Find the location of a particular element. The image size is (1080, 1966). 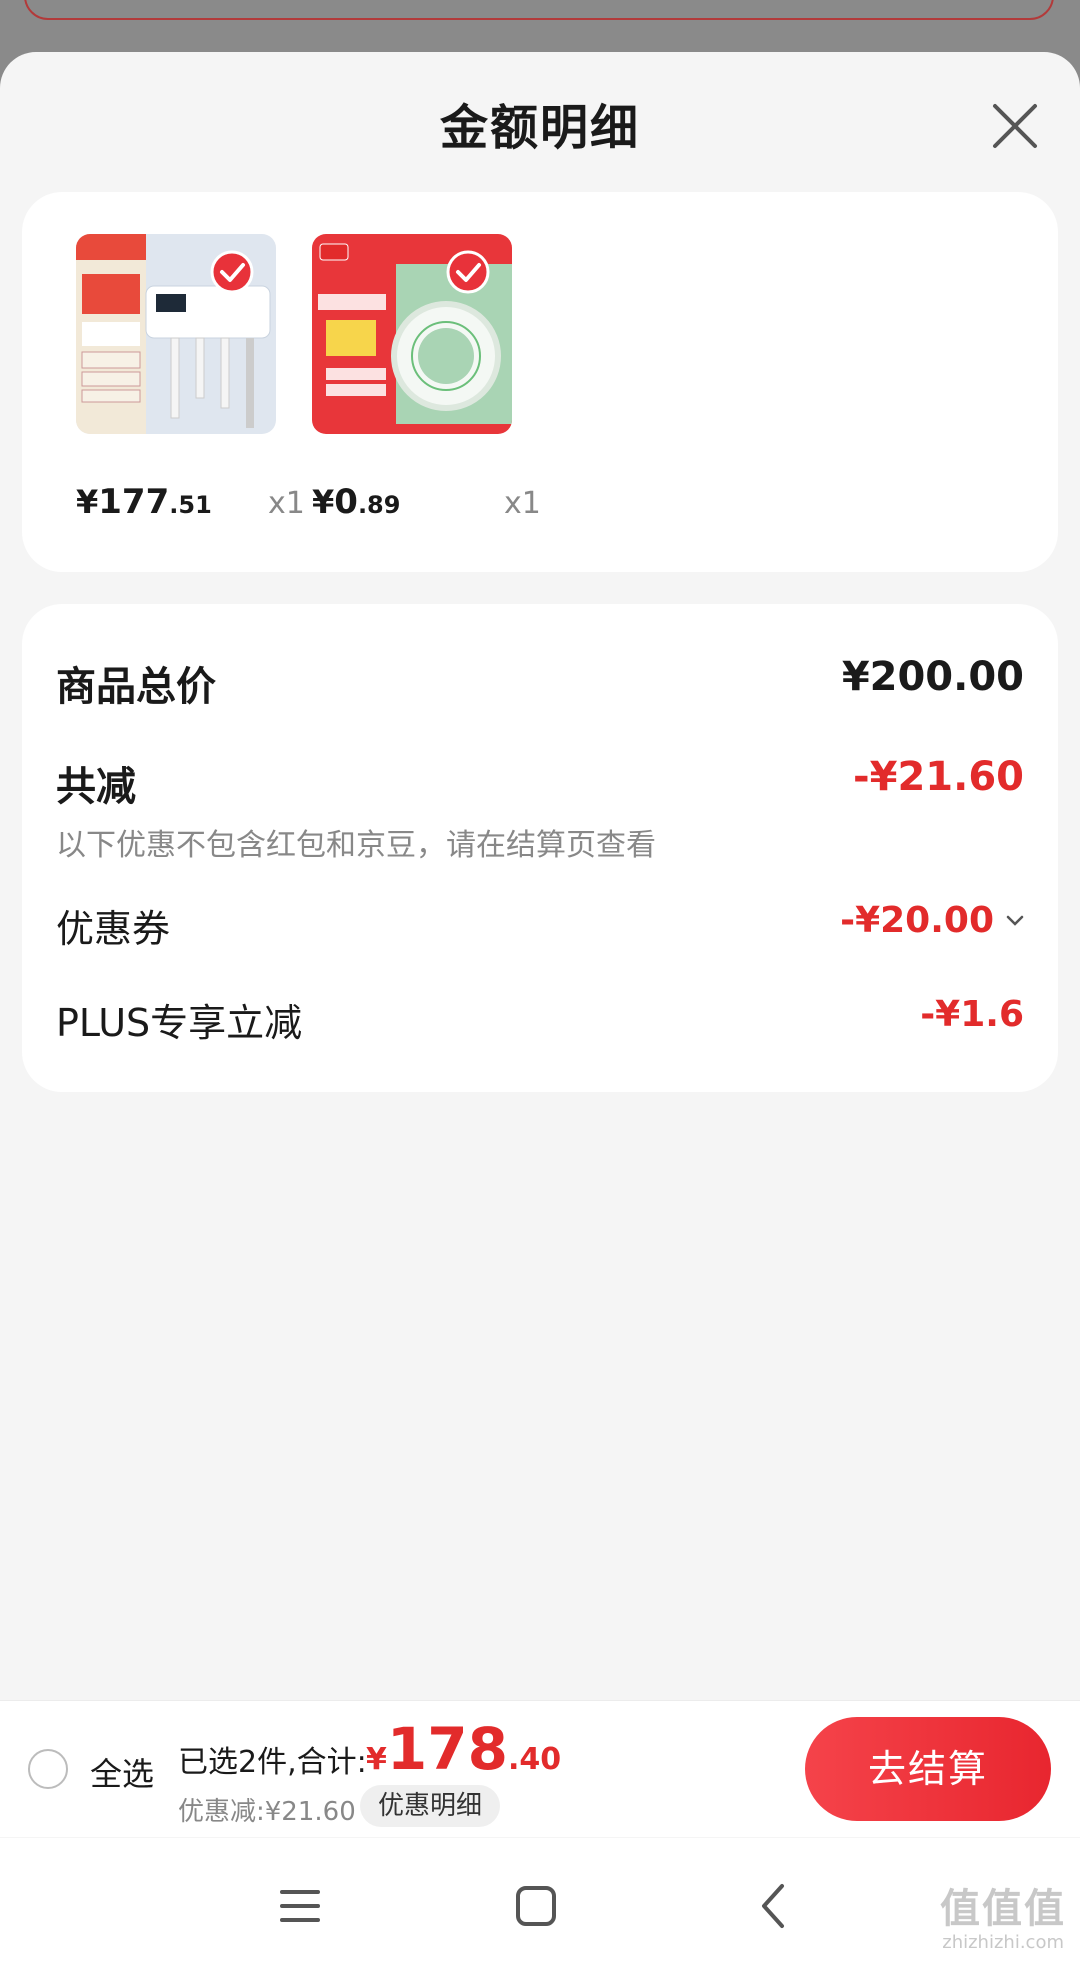

selected-count-text: 已选2件,合计: is located at coordinates (272, 1762).